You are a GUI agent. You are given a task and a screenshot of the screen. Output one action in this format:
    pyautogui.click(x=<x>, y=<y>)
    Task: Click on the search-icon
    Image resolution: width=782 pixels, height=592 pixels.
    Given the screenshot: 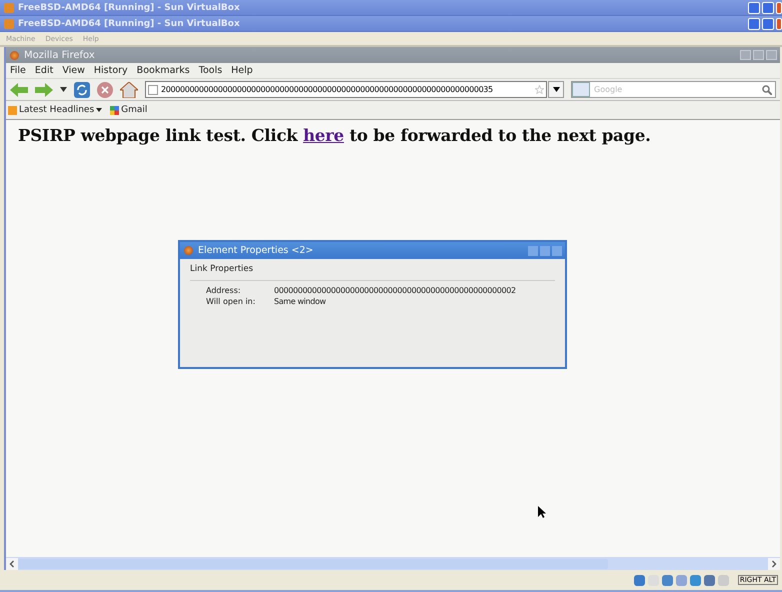 What is the action you would take?
    pyautogui.click(x=767, y=89)
    